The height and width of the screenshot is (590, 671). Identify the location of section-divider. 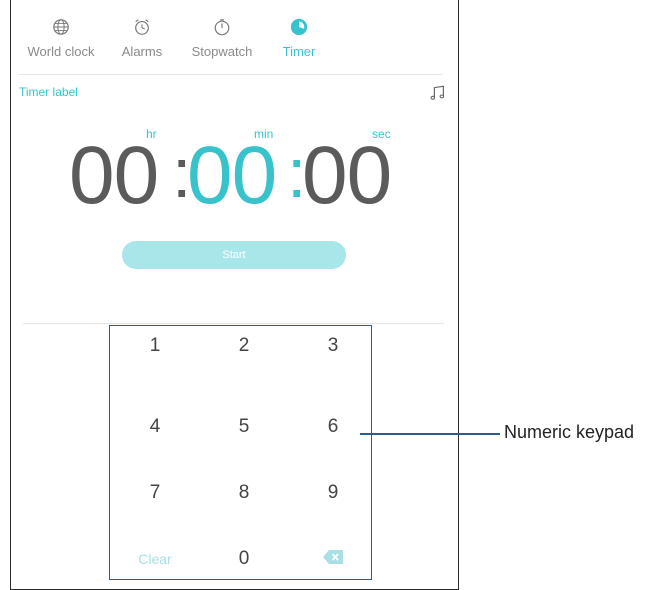
(233, 323).